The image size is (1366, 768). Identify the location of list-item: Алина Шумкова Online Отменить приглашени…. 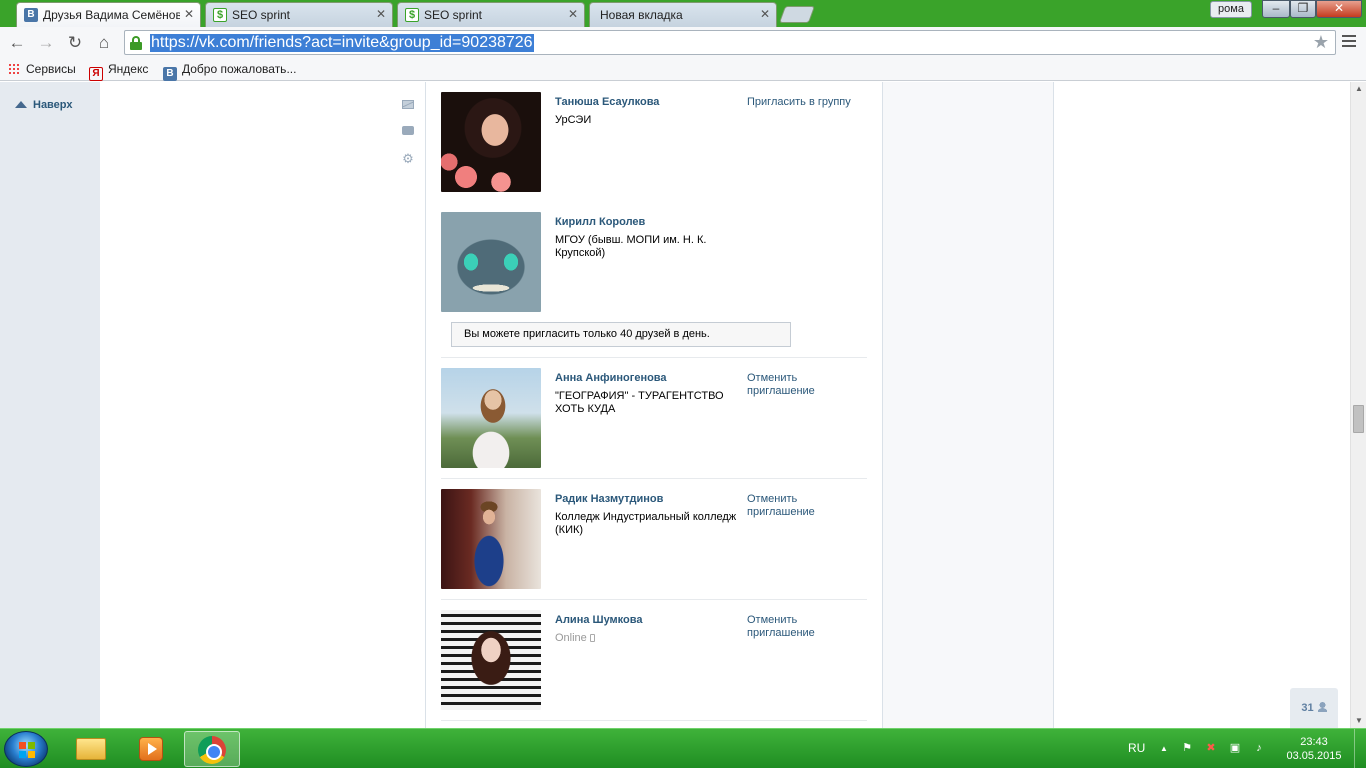
(654, 665).